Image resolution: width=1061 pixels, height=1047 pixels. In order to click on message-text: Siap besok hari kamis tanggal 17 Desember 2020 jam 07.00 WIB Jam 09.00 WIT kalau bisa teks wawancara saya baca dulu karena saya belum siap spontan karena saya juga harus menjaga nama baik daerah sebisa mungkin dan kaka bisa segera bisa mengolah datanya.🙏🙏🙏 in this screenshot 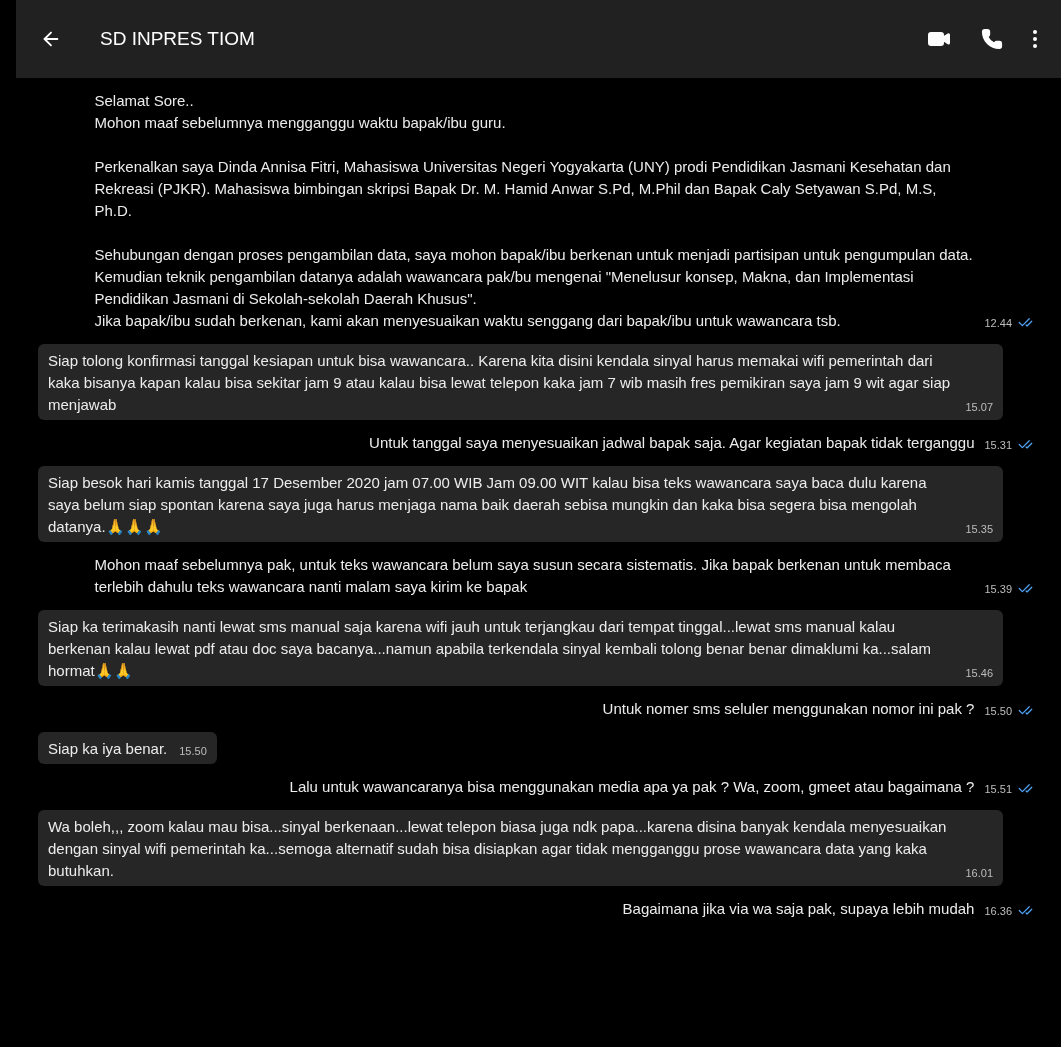, I will do `click(488, 505)`.